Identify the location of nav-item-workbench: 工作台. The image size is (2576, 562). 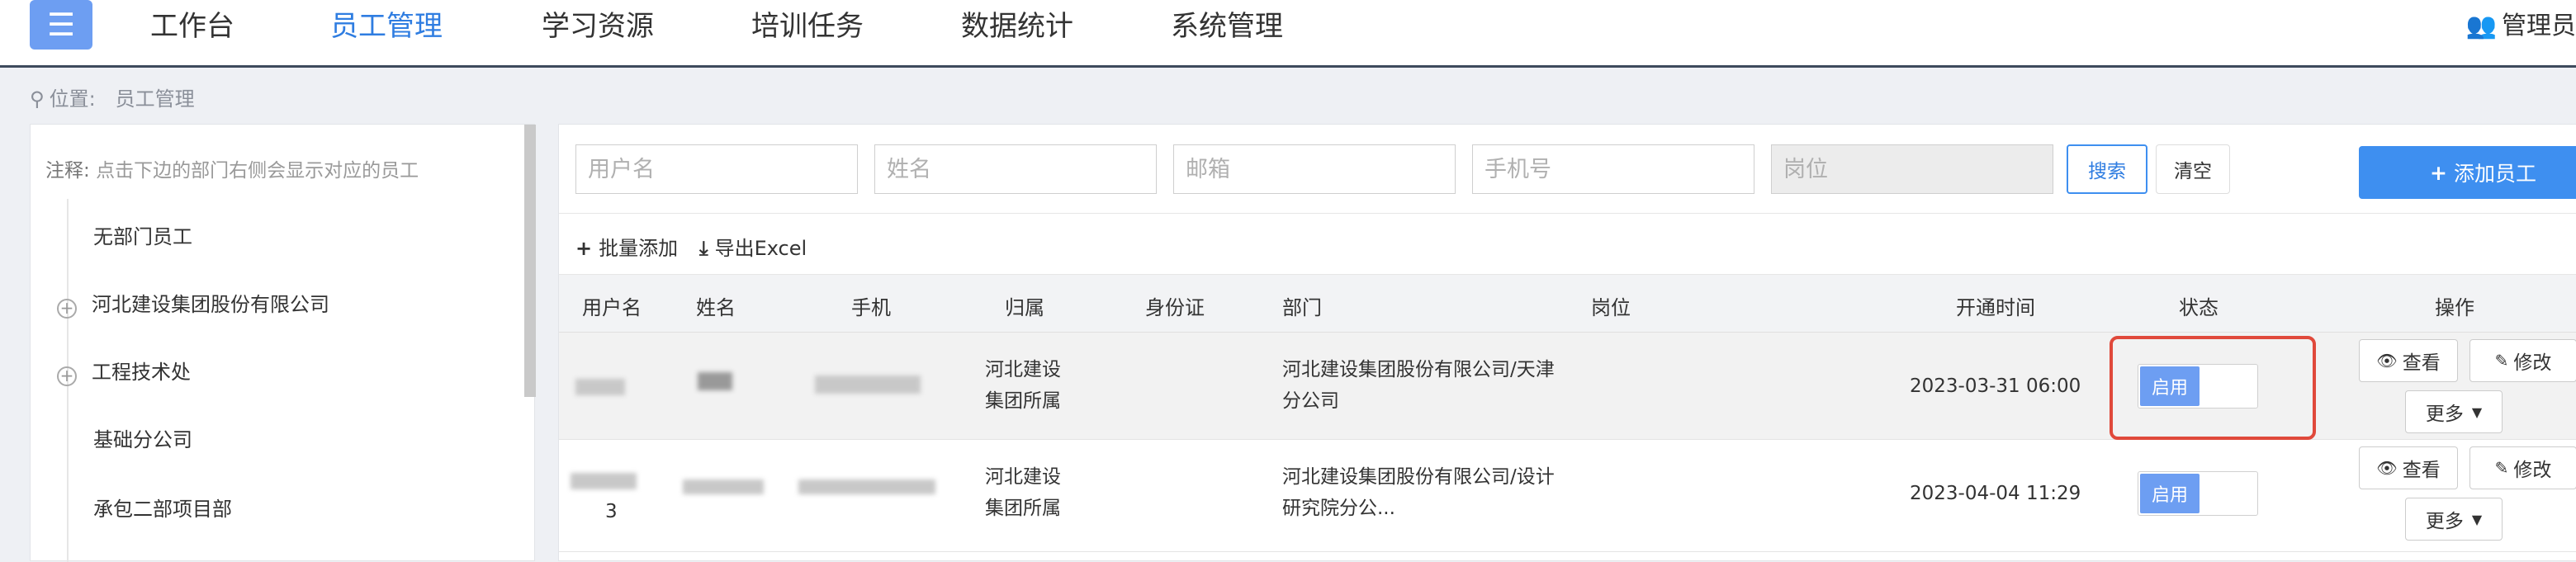
(192, 23).